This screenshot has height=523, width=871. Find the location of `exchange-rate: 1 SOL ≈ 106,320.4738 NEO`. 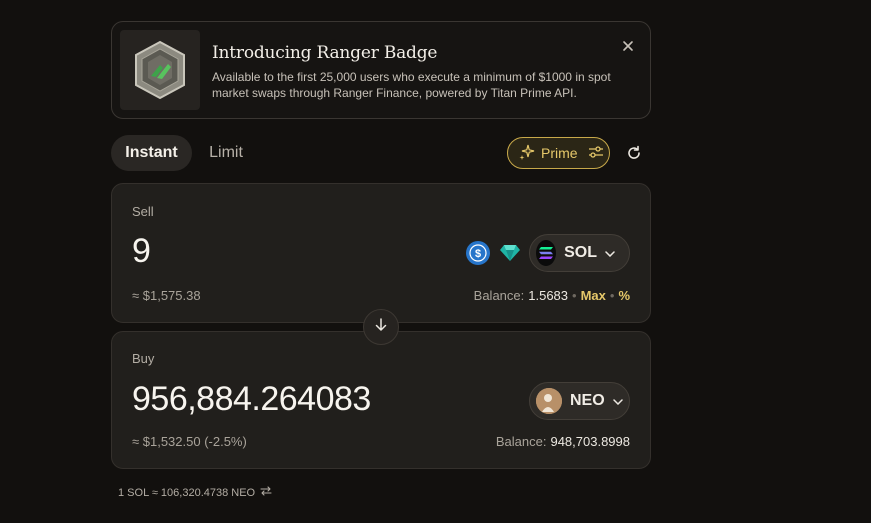

exchange-rate: 1 SOL ≈ 106,320.4738 NEO is located at coordinates (195, 492).